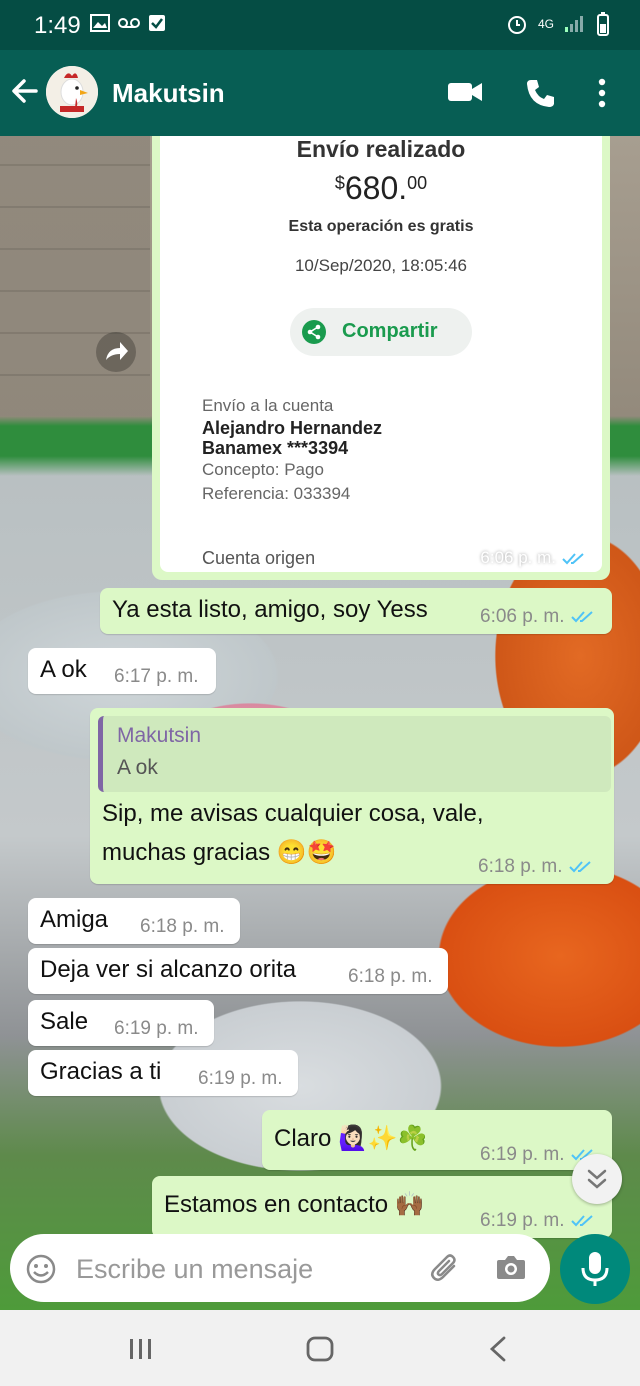 The image size is (640, 1386). What do you see at coordinates (574, 24) in the screenshot?
I see `signal-icon` at bounding box center [574, 24].